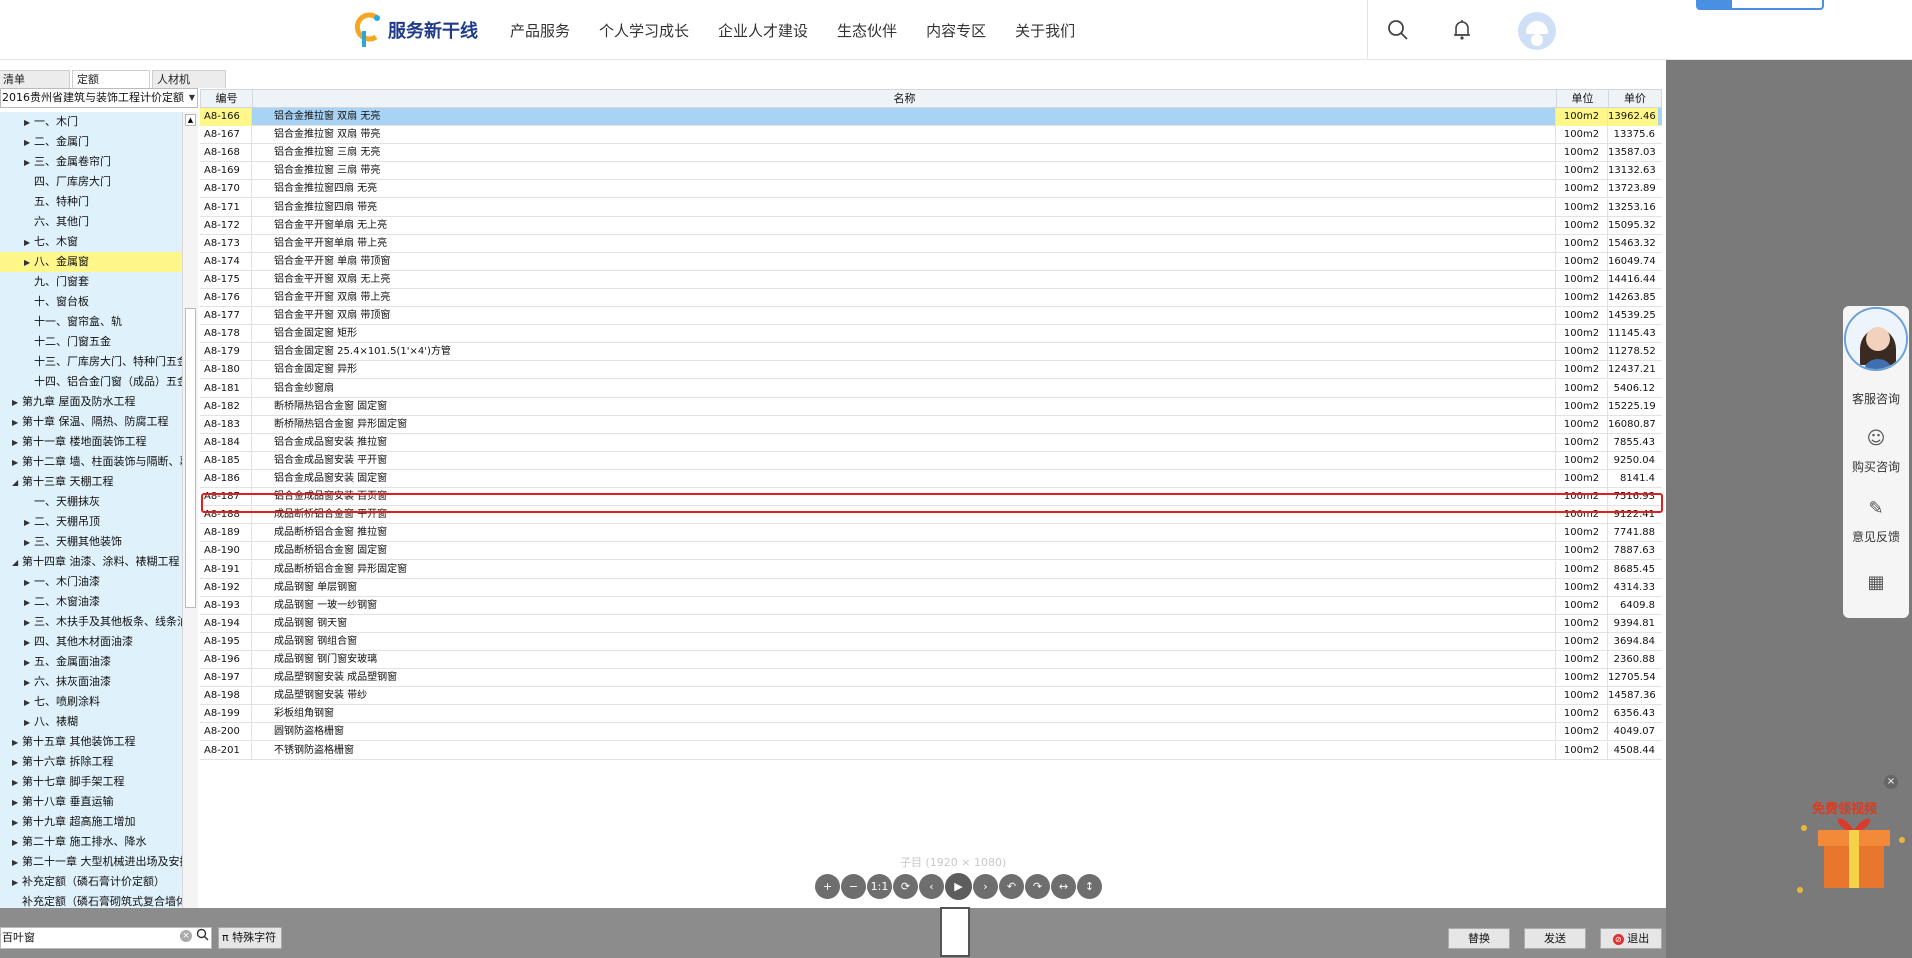  What do you see at coordinates (931, 641) in the screenshot?
I see `table-row: A8-195 成品钢窗 钢组合窗 100m2 3694.84` at bounding box center [931, 641].